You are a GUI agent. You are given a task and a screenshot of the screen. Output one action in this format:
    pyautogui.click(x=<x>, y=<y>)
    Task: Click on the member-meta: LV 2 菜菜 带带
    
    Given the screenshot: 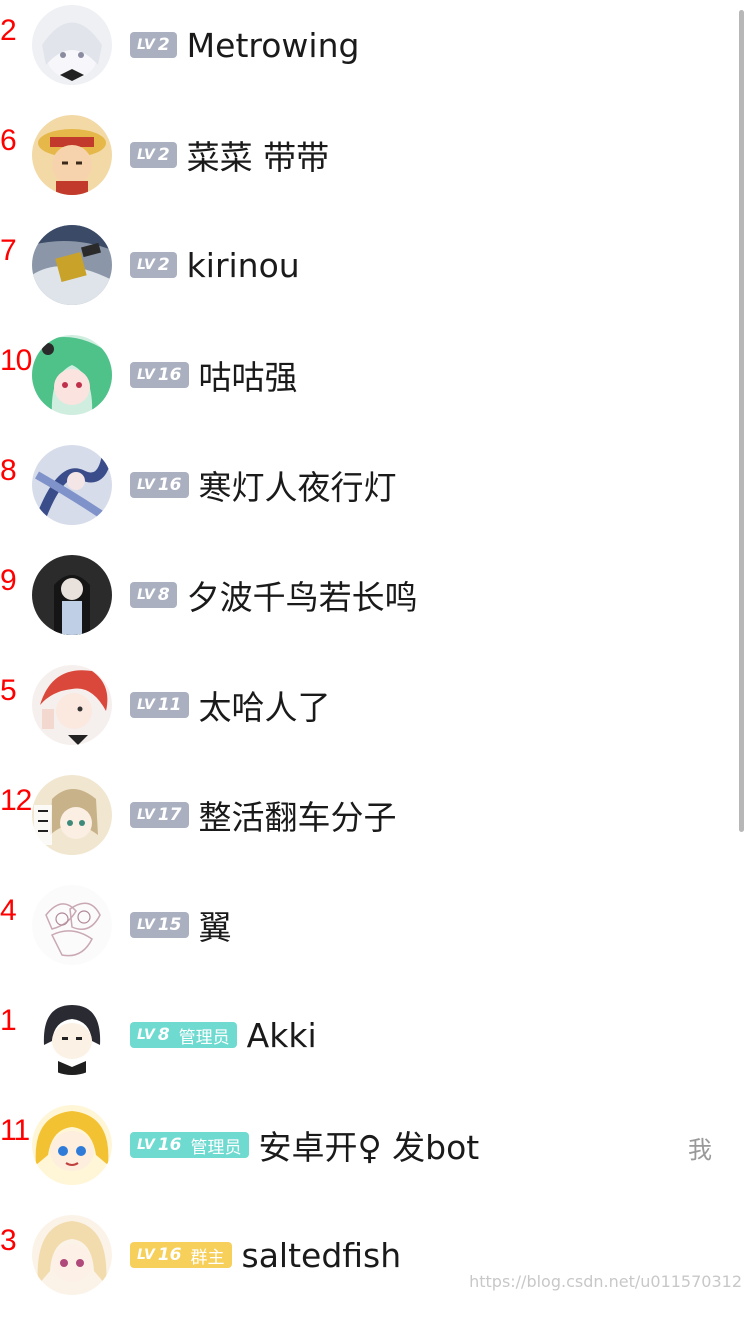 What is the action you would take?
    pyautogui.click(x=229, y=155)
    